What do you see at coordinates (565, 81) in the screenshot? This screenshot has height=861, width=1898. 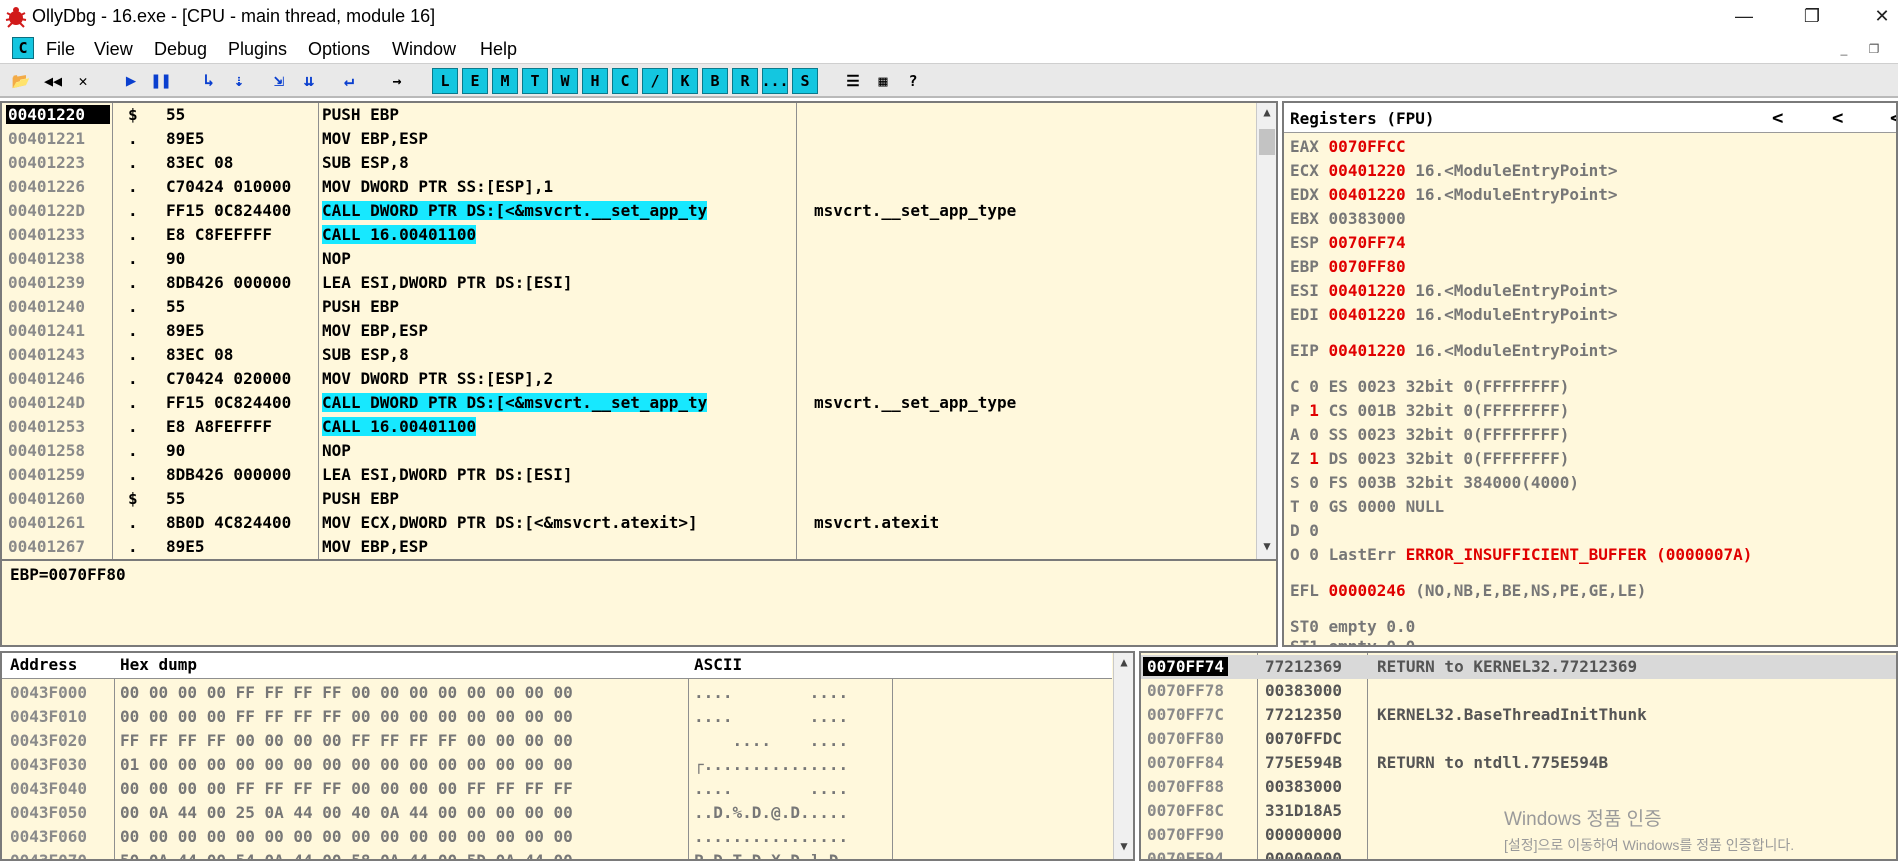 I see `windows-window-button: W` at bounding box center [565, 81].